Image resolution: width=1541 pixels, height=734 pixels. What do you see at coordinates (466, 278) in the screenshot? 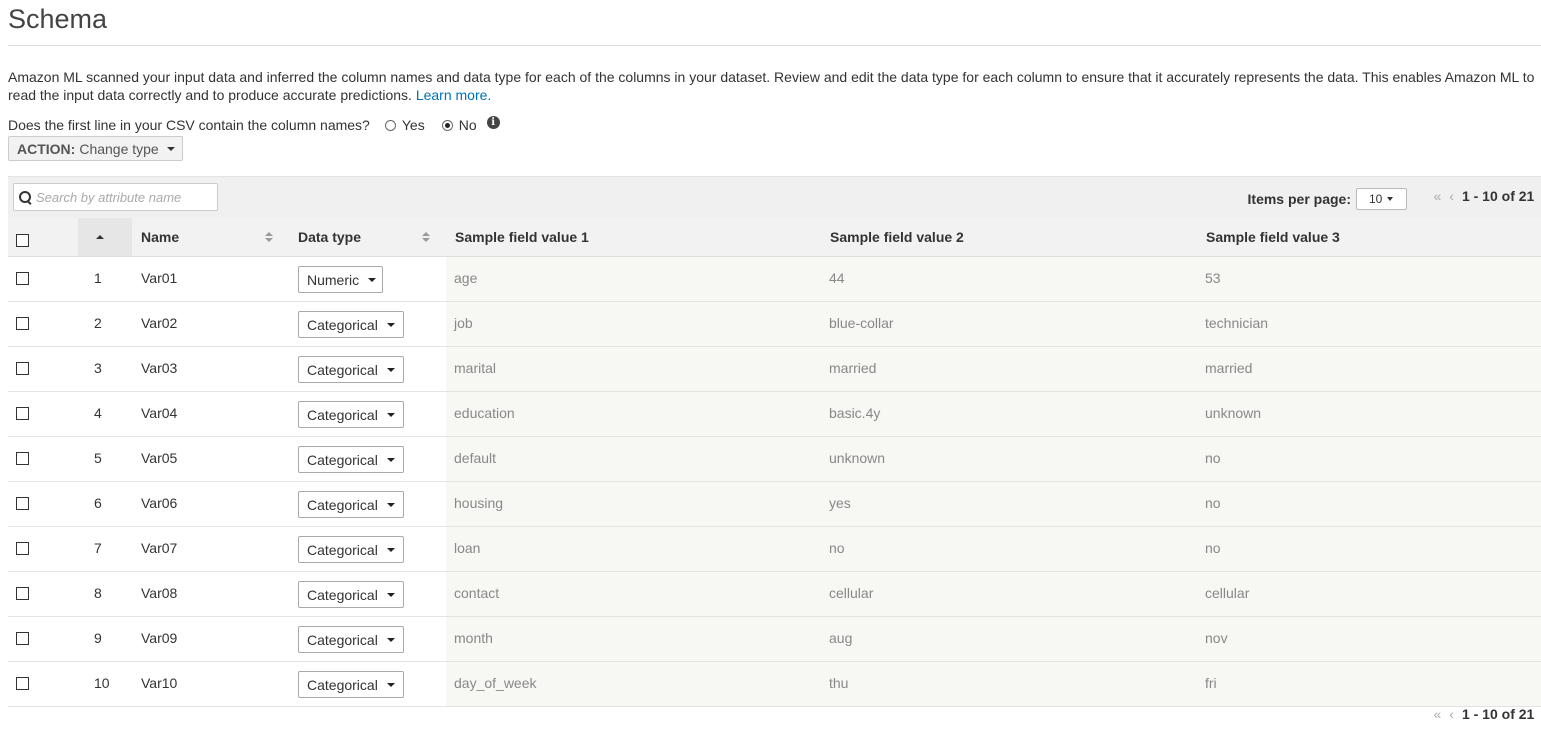
I see `sample-value-1: age` at bounding box center [466, 278].